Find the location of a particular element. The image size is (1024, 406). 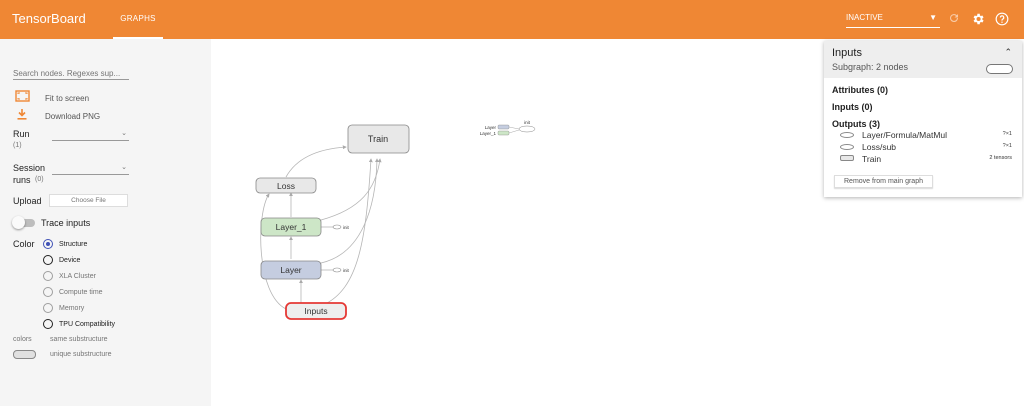

mini-layer-node is located at coordinates (503, 127).